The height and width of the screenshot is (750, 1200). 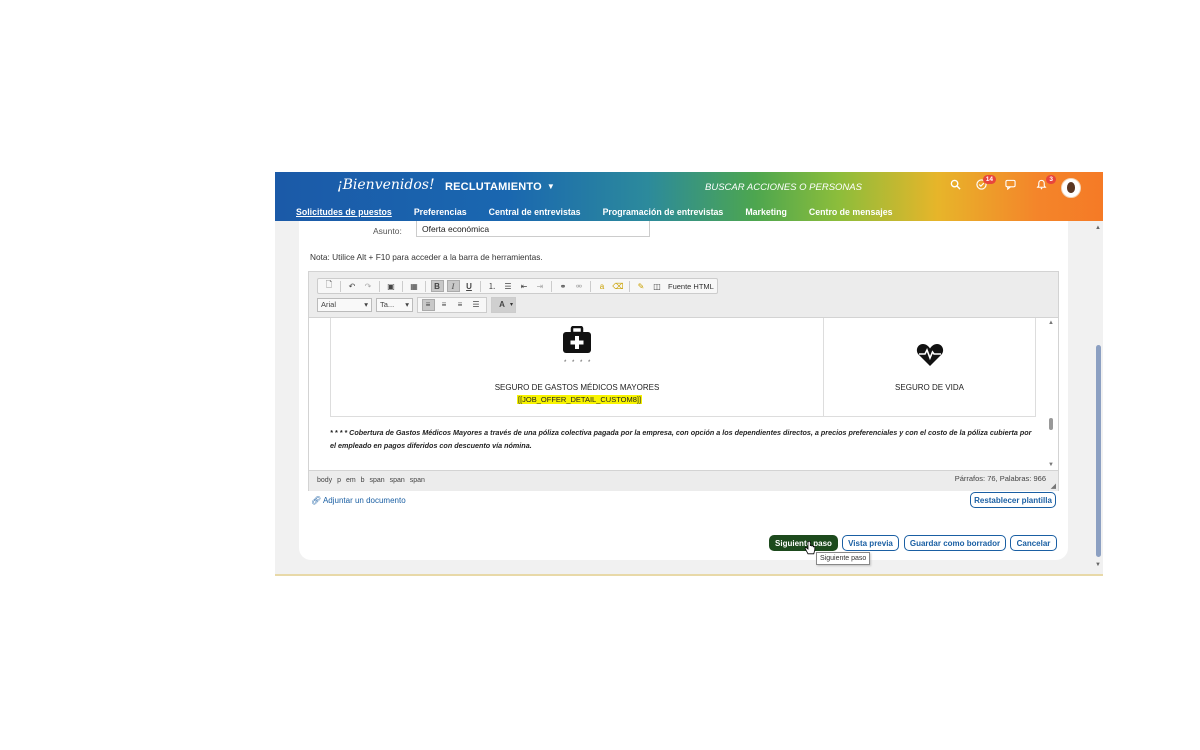 I want to click on hand-cursor-icon, so click(x=810, y=550).